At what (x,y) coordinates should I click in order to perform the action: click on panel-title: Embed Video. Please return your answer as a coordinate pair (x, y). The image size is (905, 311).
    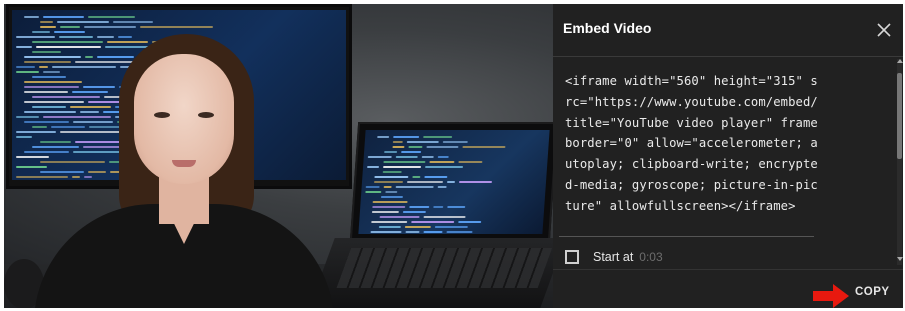
    Looking at the image, I should click on (607, 28).